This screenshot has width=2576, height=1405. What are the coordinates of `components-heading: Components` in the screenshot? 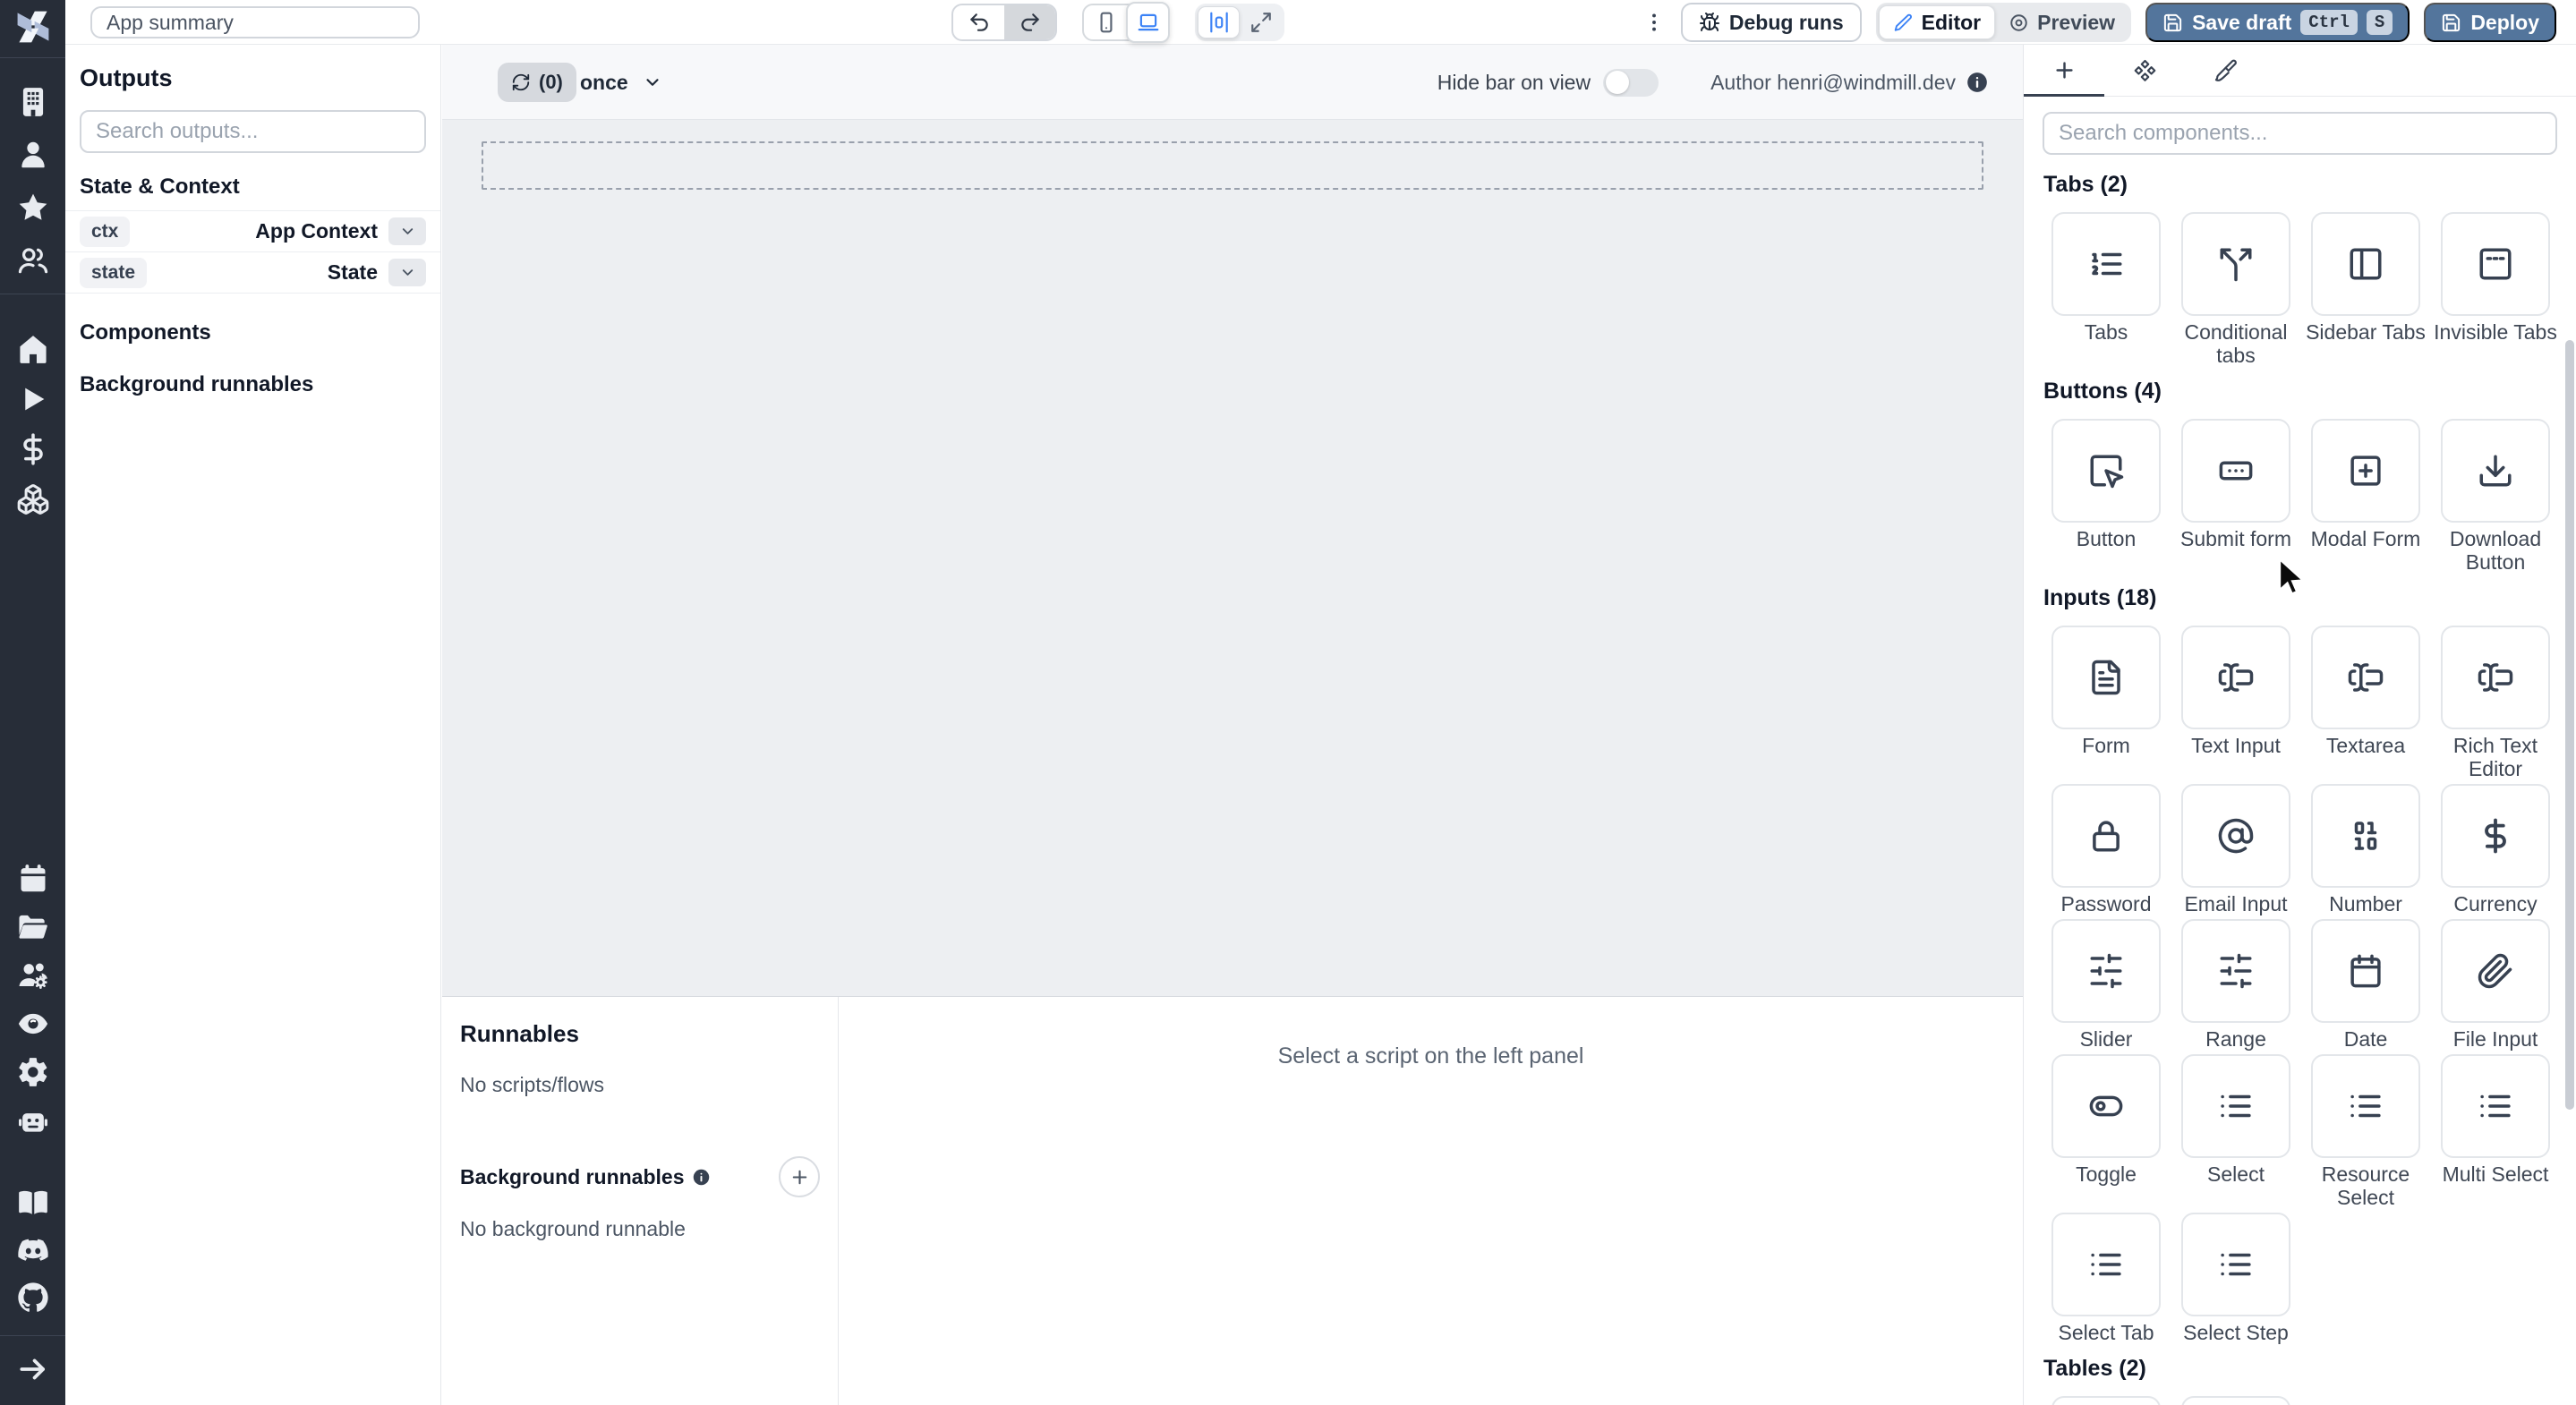 It's located at (145, 332).